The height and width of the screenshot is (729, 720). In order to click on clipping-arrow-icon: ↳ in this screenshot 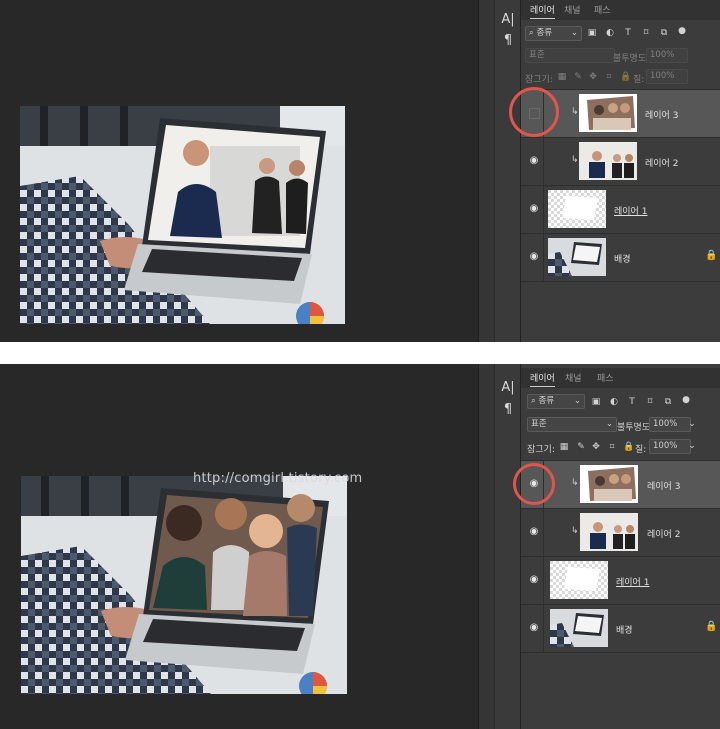, I will do `click(575, 483)`.